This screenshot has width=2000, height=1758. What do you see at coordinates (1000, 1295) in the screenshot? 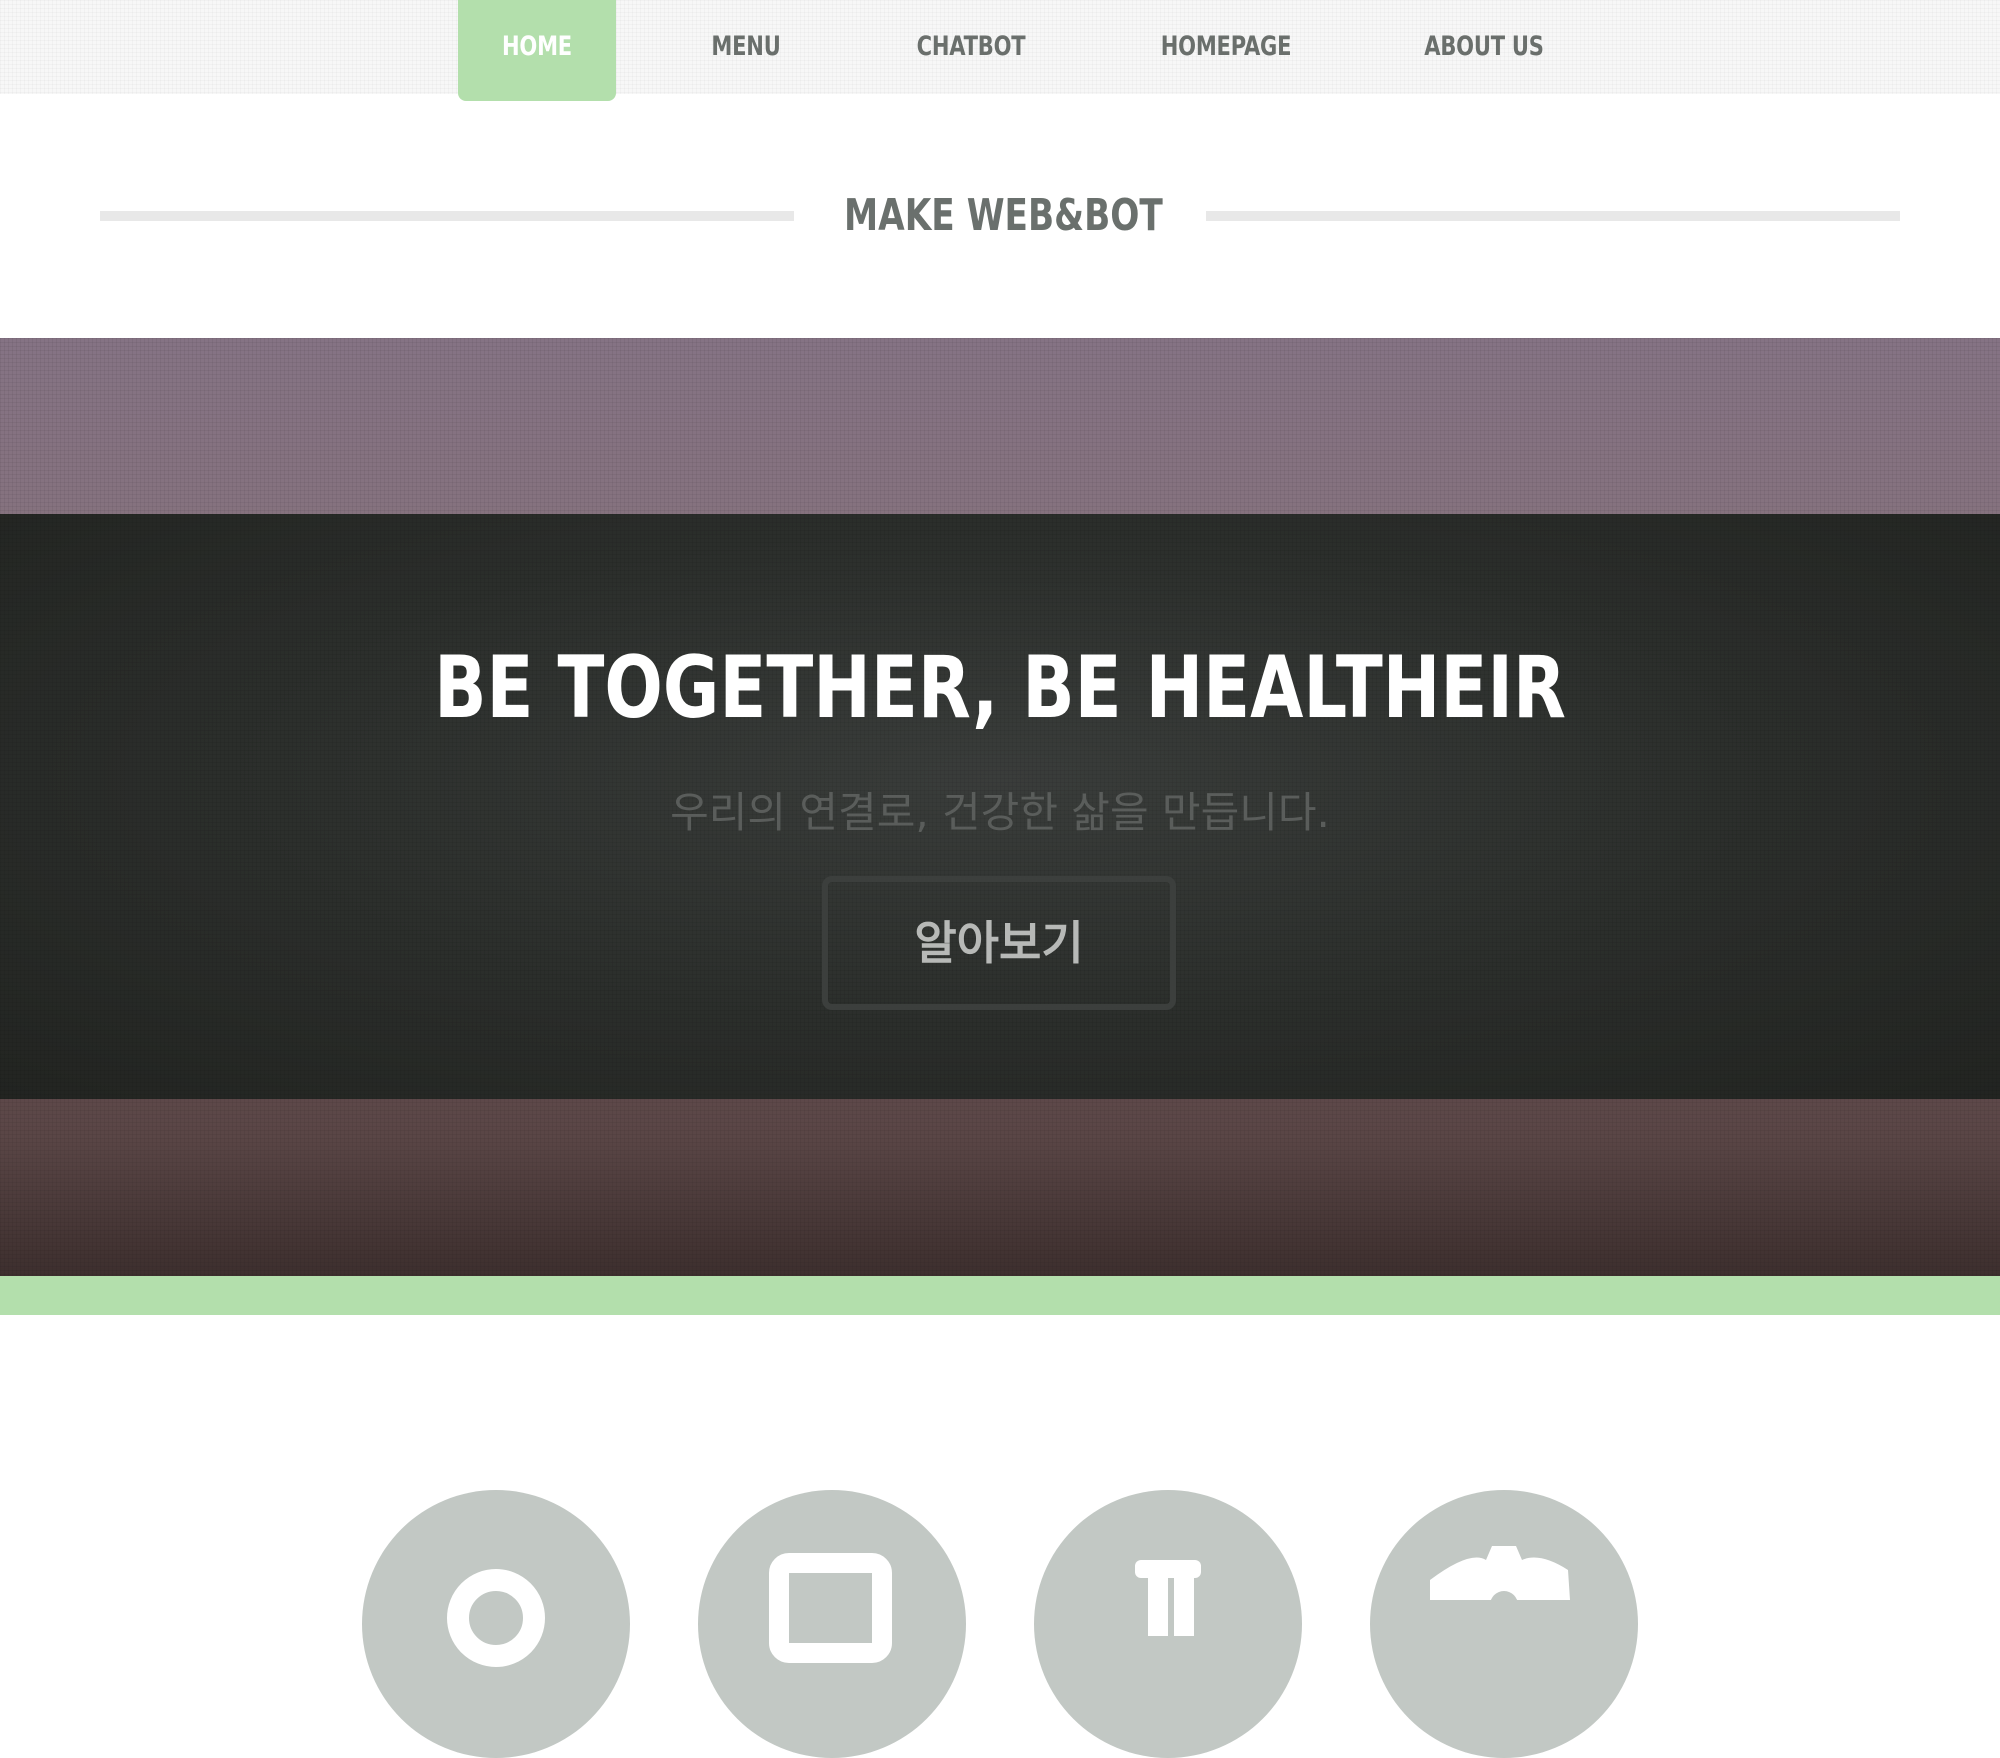
I see `accent-strip` at bounding box center [1000, 1295].